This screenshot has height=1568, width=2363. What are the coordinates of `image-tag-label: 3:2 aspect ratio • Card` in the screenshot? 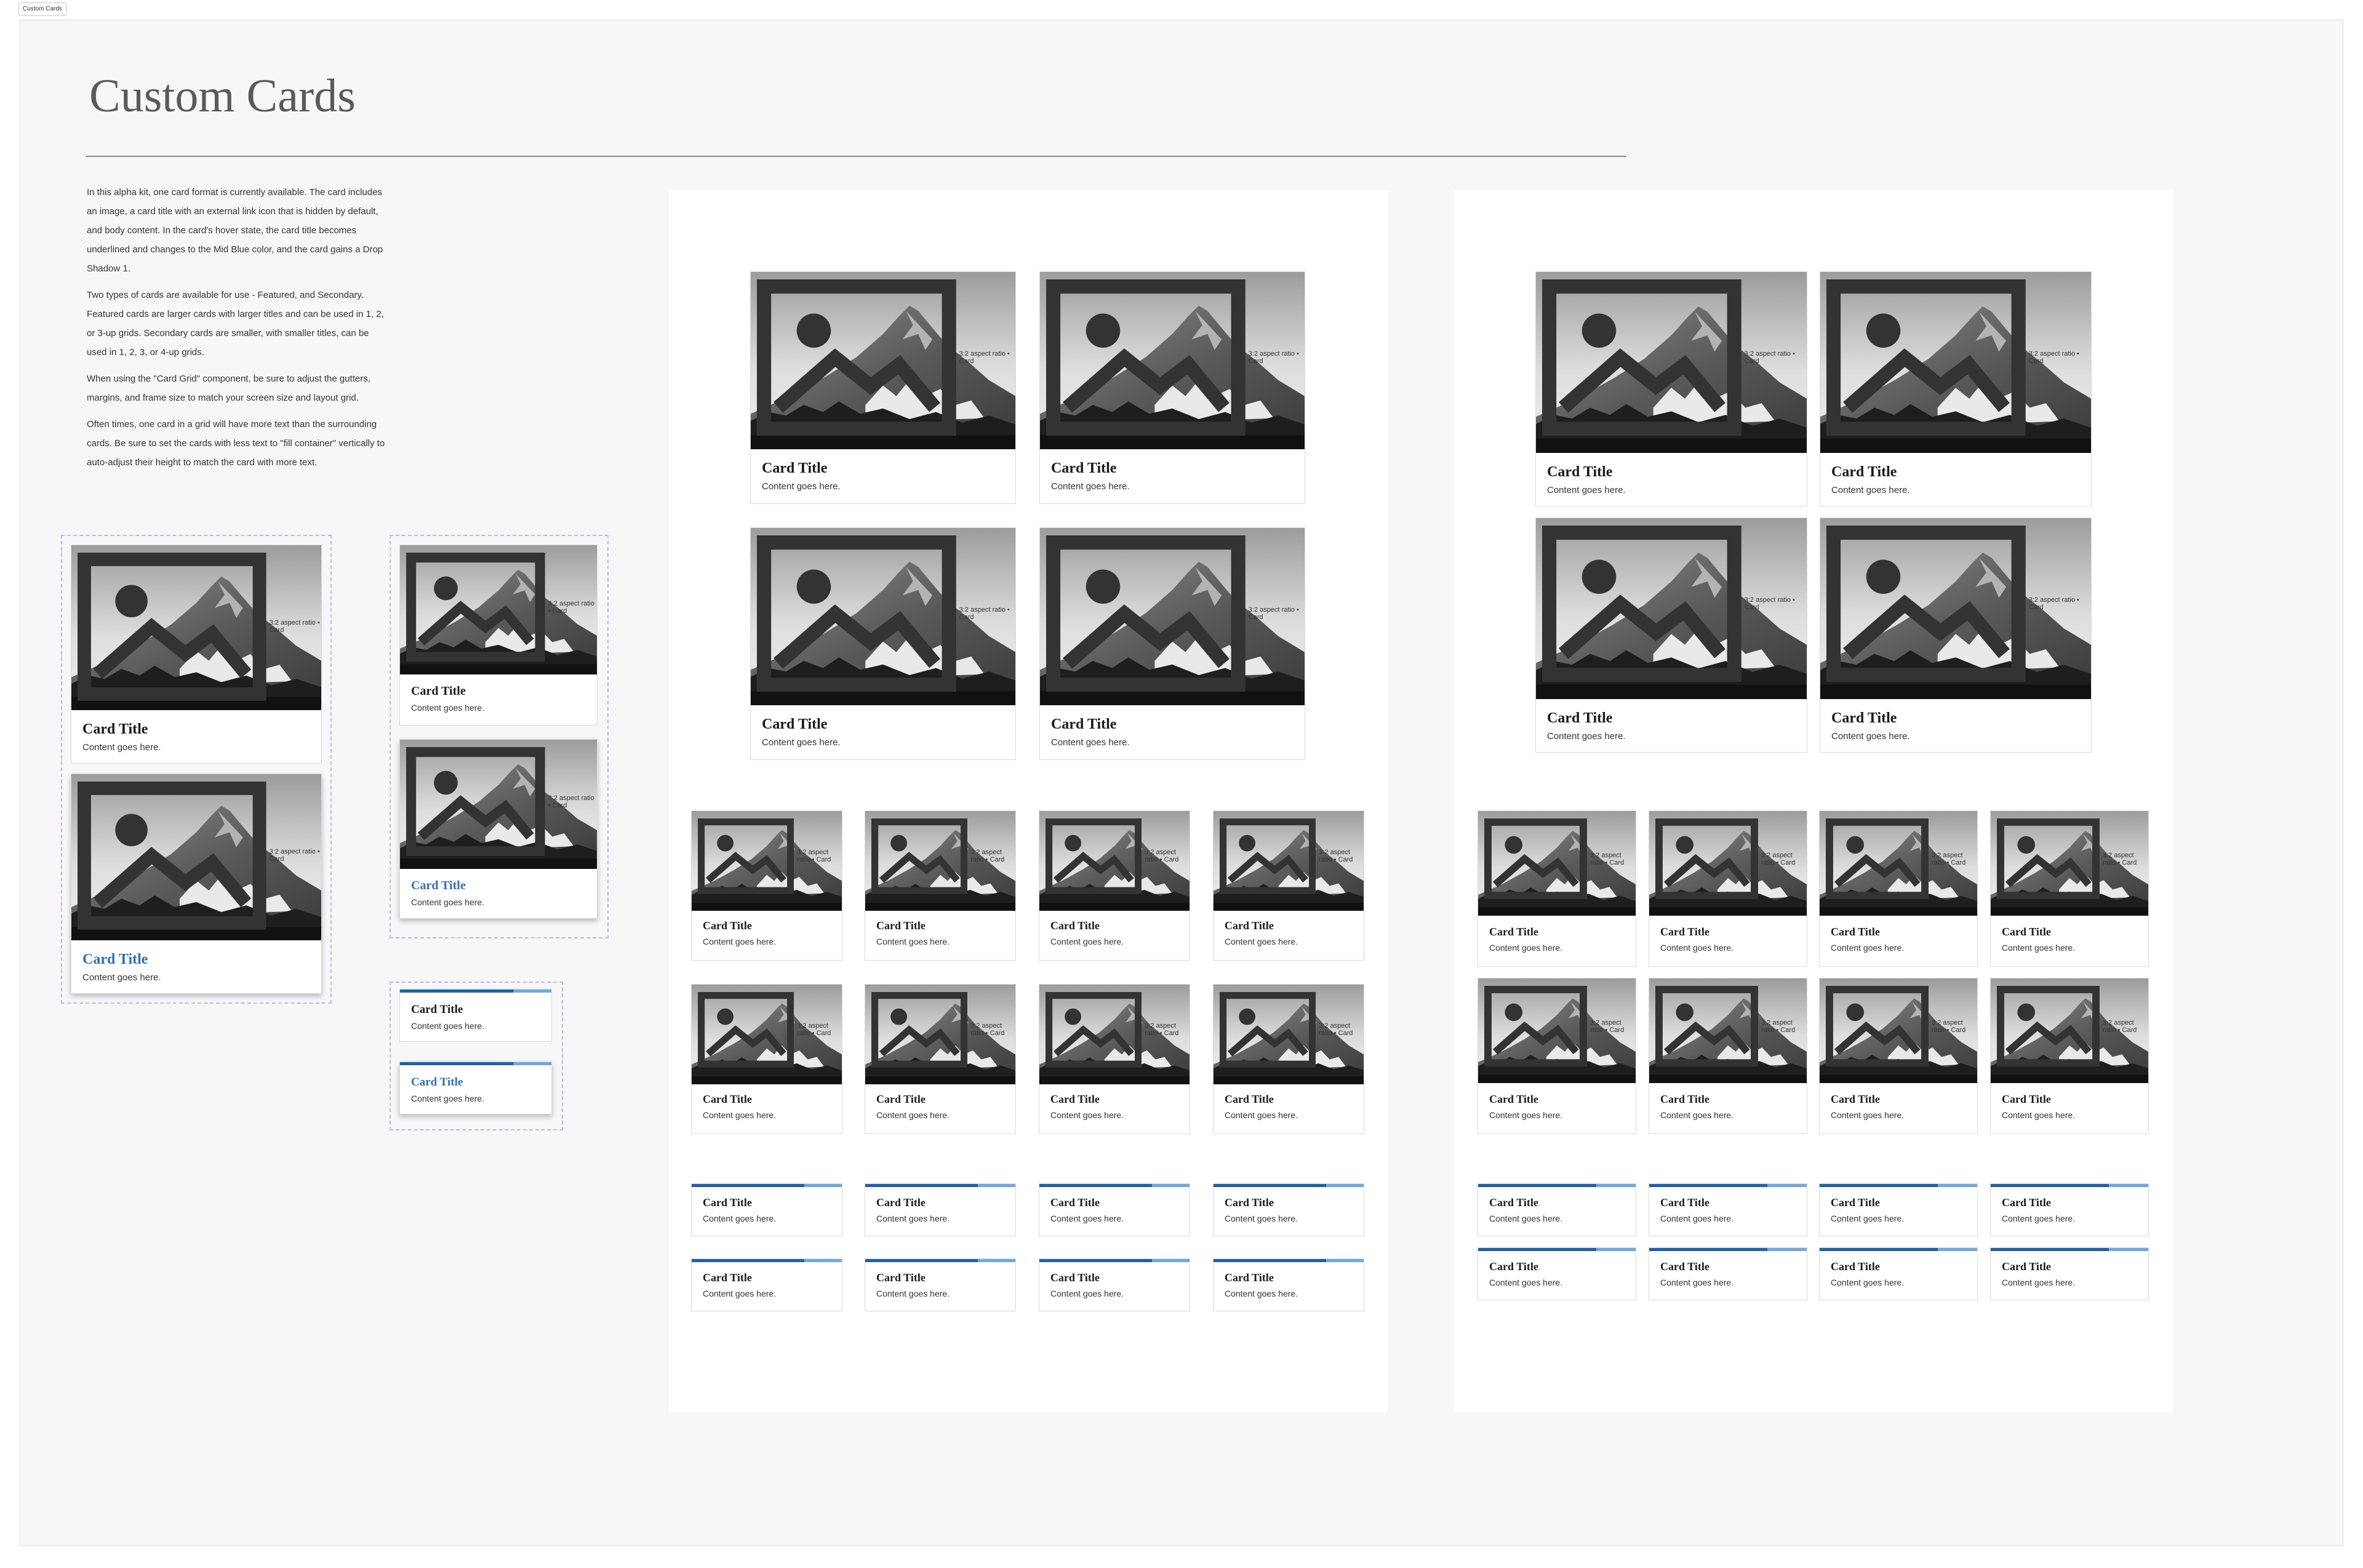 It's located at (1336, 1030).